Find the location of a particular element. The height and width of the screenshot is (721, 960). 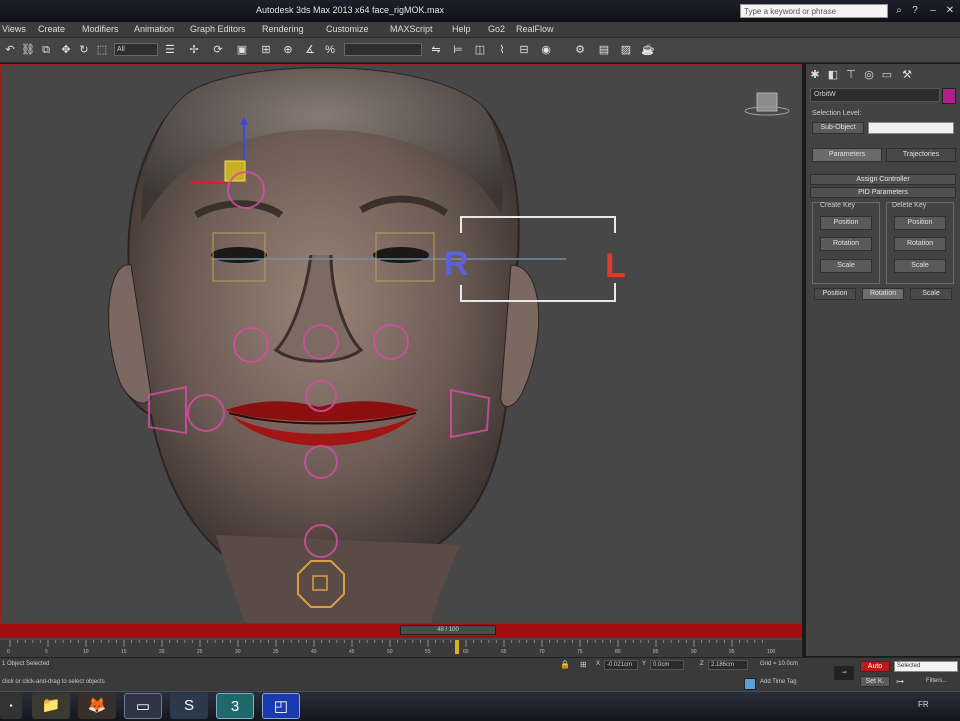

select-rotate-icon: ⟳ is located at coordinates (218, 50).